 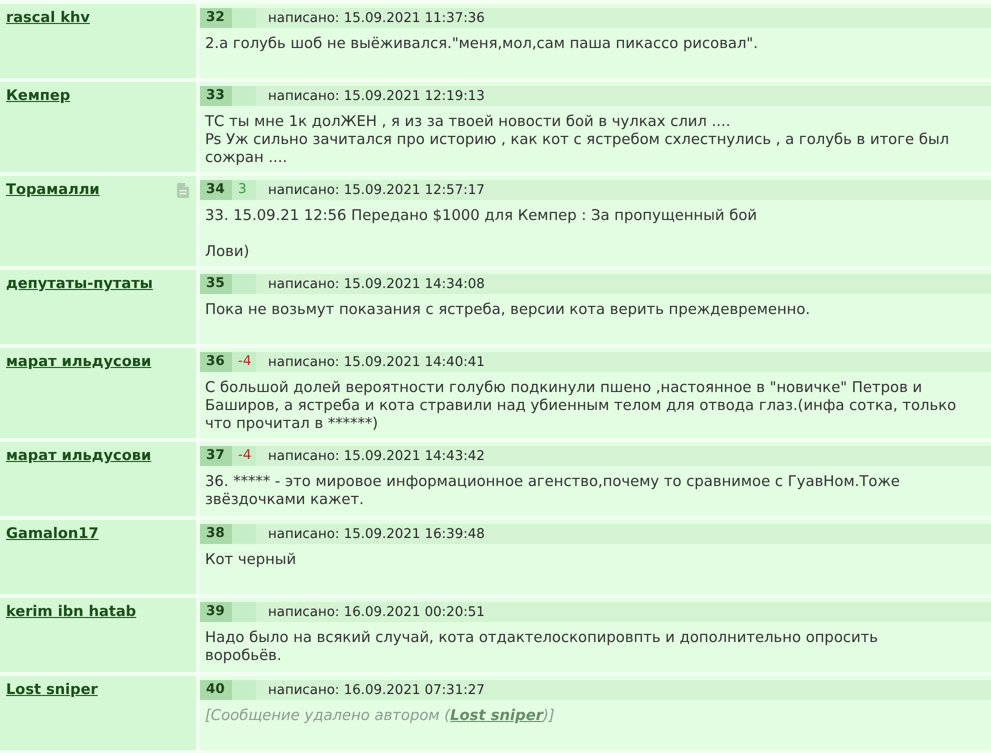 I want to click on post-date: написано: 15.09.2021 14:34:08, so click(x=376, y=284).